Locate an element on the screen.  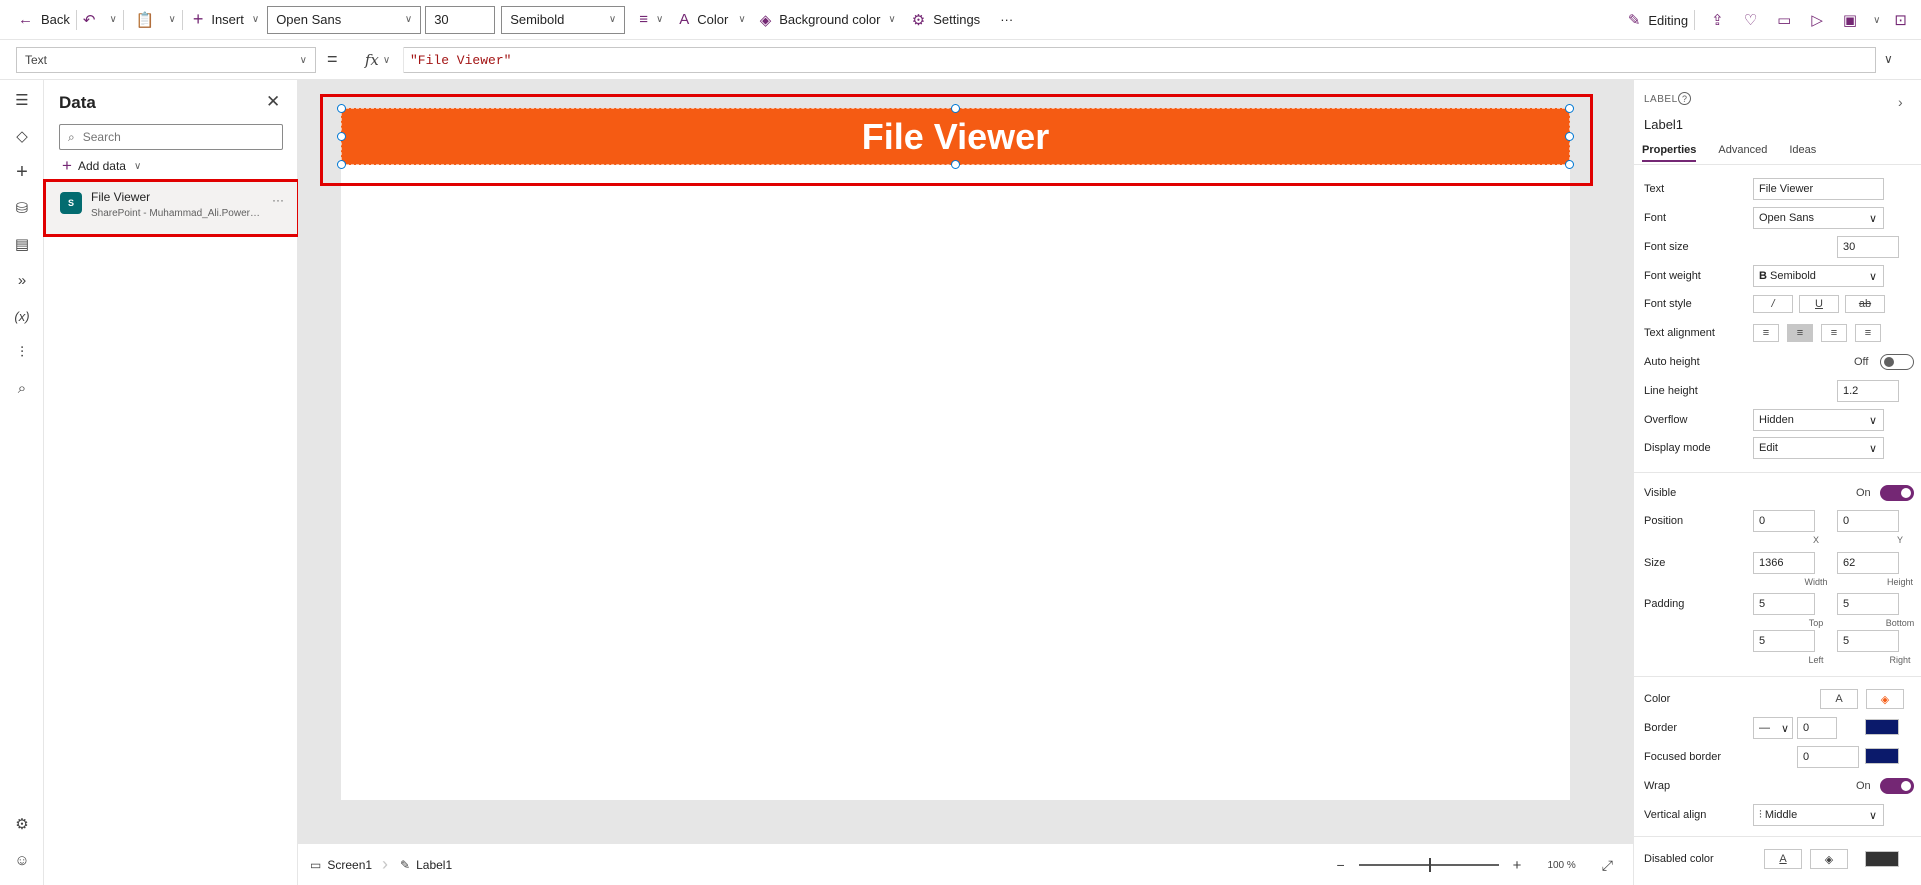
insert-icon: + is located at coordinates (22, 172).